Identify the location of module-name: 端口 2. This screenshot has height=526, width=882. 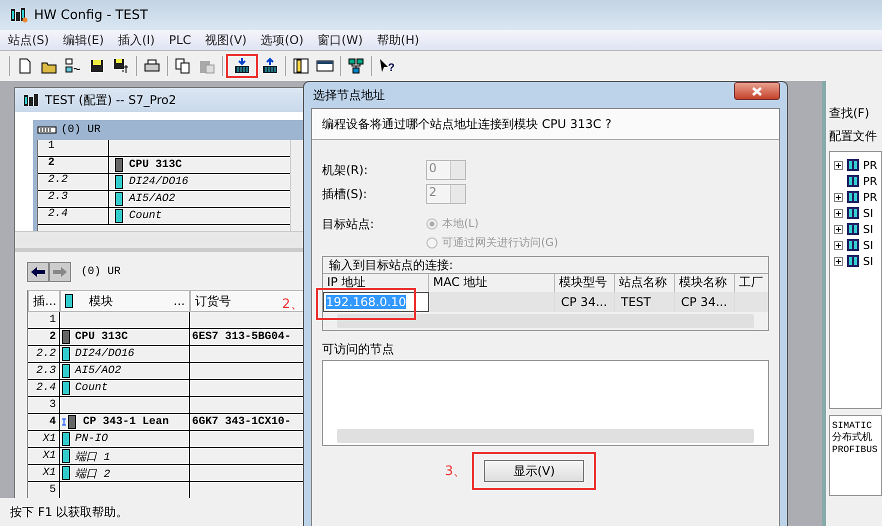
(92, 473).